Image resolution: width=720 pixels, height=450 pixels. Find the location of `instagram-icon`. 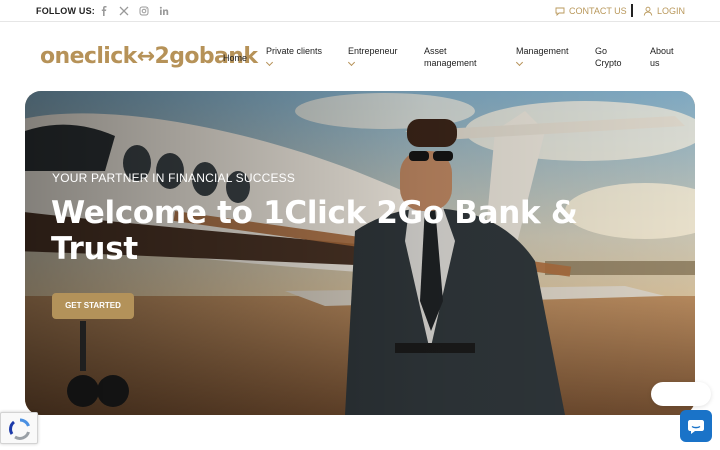

instagram-icon is located at coordinates (144, 11).